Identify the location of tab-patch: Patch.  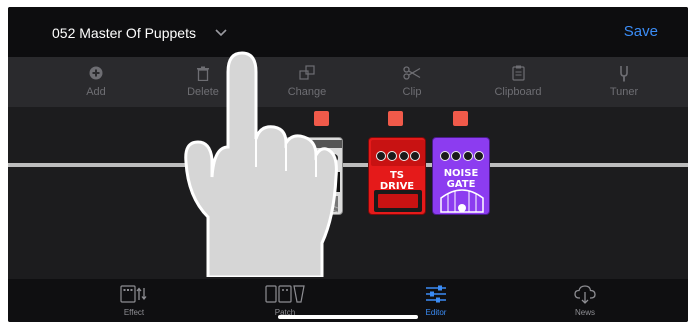
(285, 300).